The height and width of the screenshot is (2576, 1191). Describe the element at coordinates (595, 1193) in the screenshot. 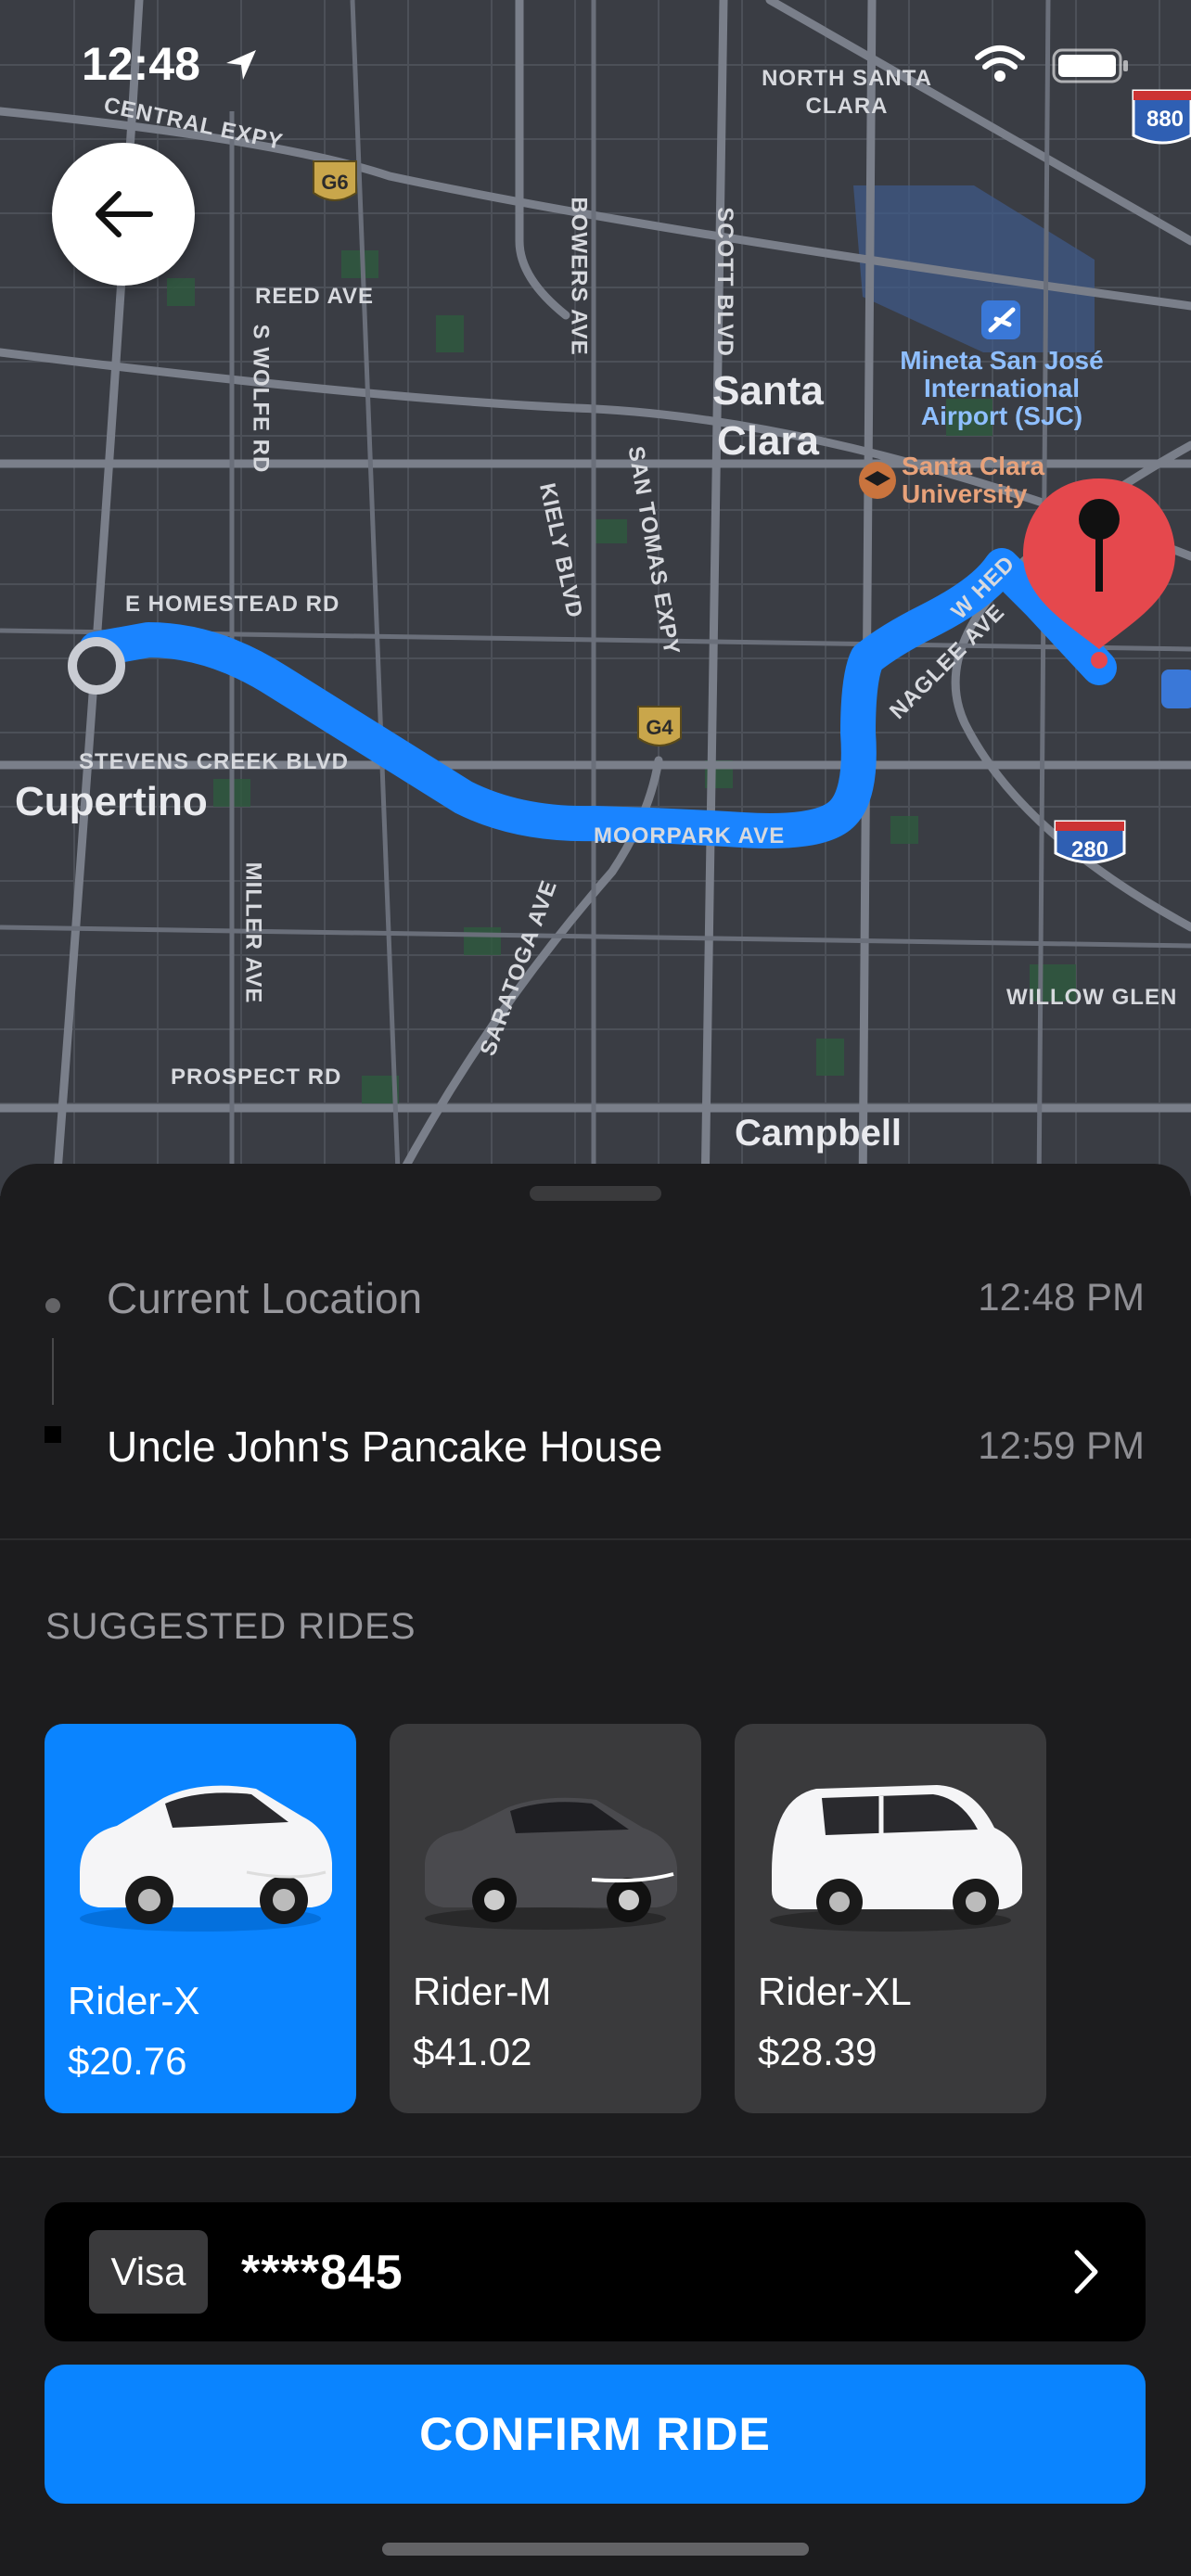

I see `sheet-grabber` at that location.